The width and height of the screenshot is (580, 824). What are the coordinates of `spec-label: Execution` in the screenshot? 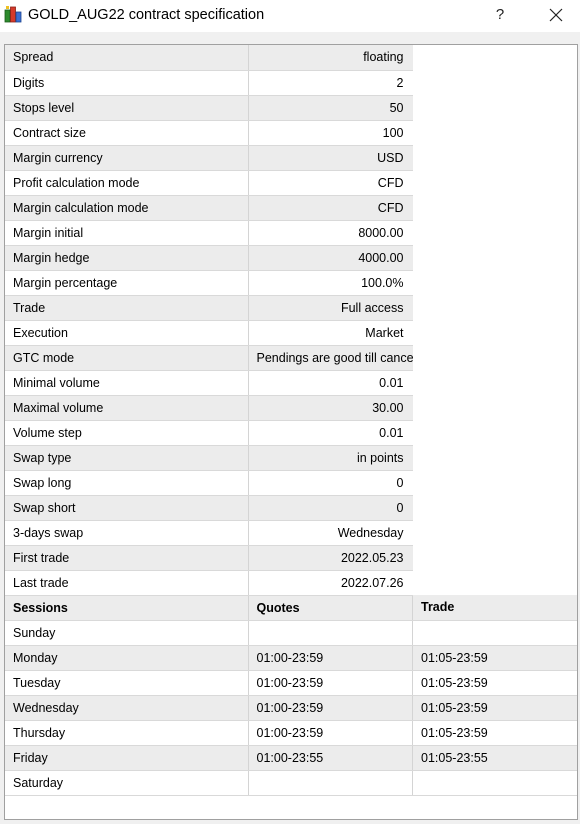 It's located at (127, 333).